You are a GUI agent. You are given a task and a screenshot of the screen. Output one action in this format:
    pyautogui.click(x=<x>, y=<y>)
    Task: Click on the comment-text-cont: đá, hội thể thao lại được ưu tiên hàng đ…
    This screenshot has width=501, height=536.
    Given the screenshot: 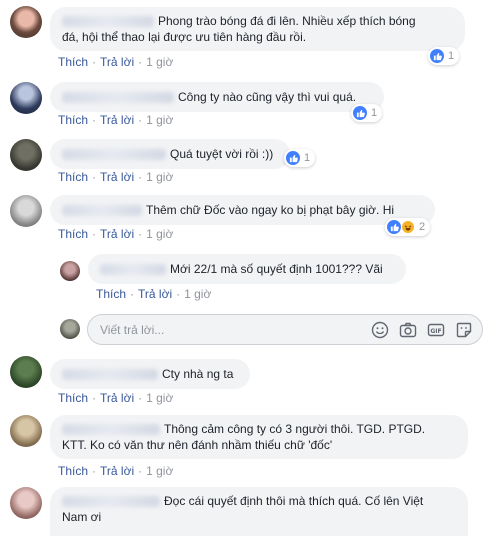 What is the action you would take?
    pyautogui.click(x=184, y=37)
    